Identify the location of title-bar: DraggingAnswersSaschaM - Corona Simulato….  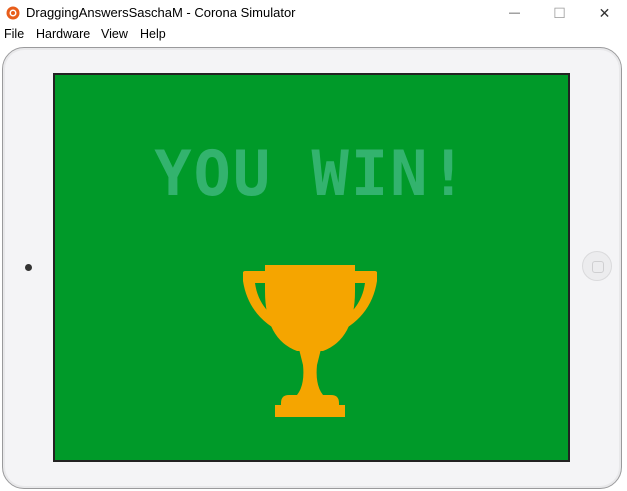
(313, 13).